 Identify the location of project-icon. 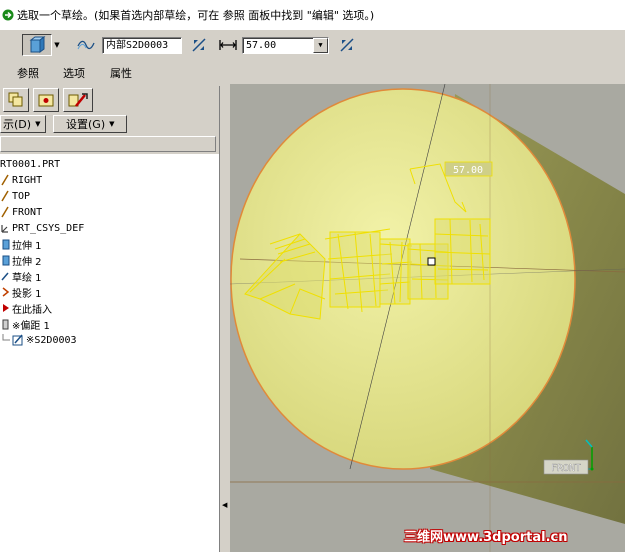
(6, 292).